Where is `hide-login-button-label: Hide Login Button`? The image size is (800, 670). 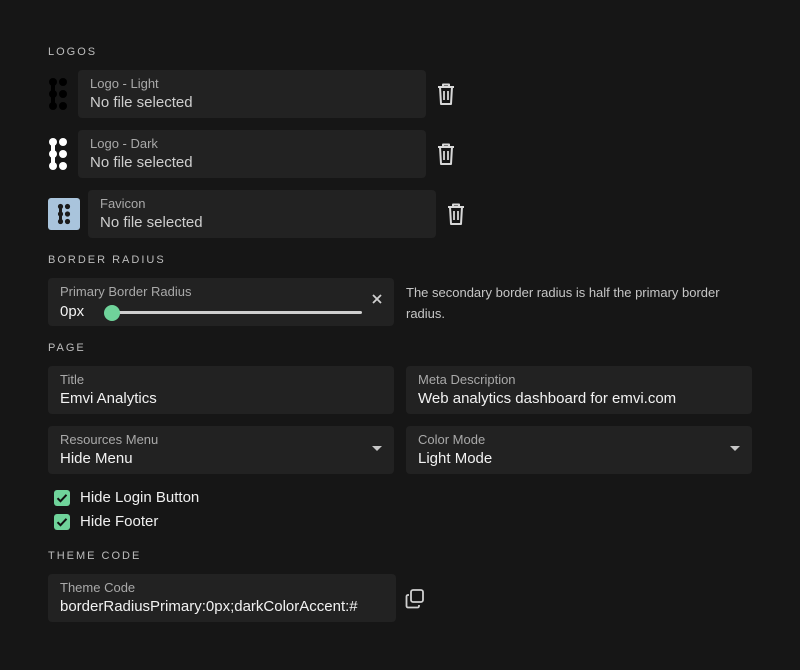 hide-login-button-label: Hide Login Button is located at coordinates (140, 497).